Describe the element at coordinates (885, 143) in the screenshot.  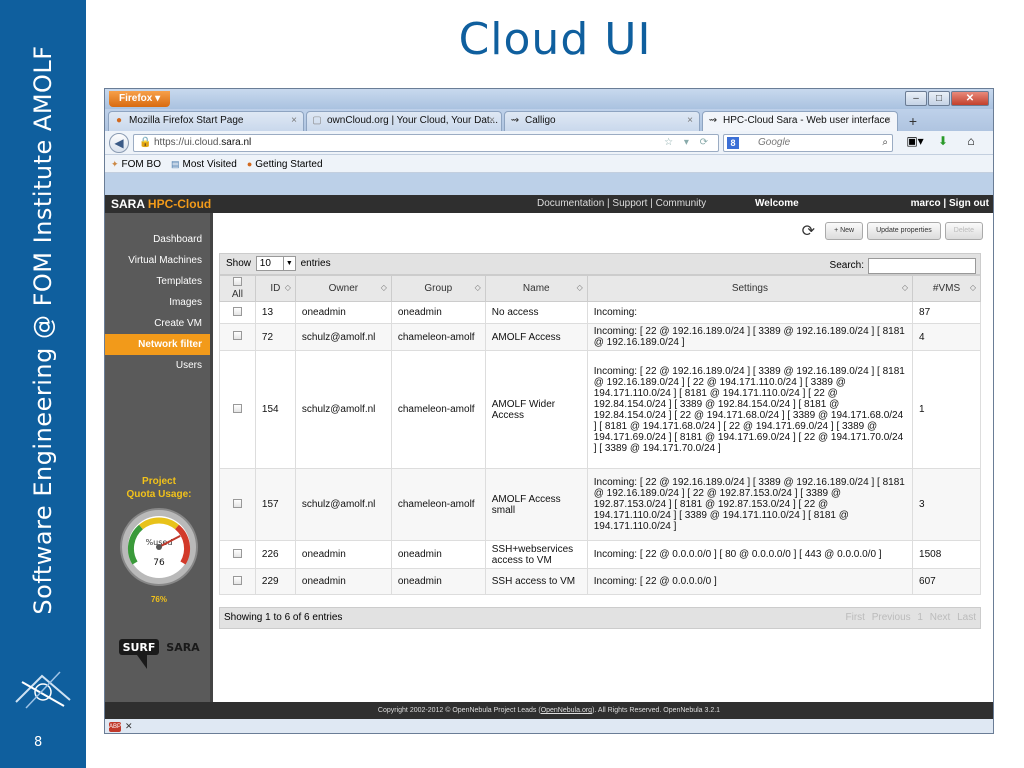
I see `search-icon: ⌕` at that location.